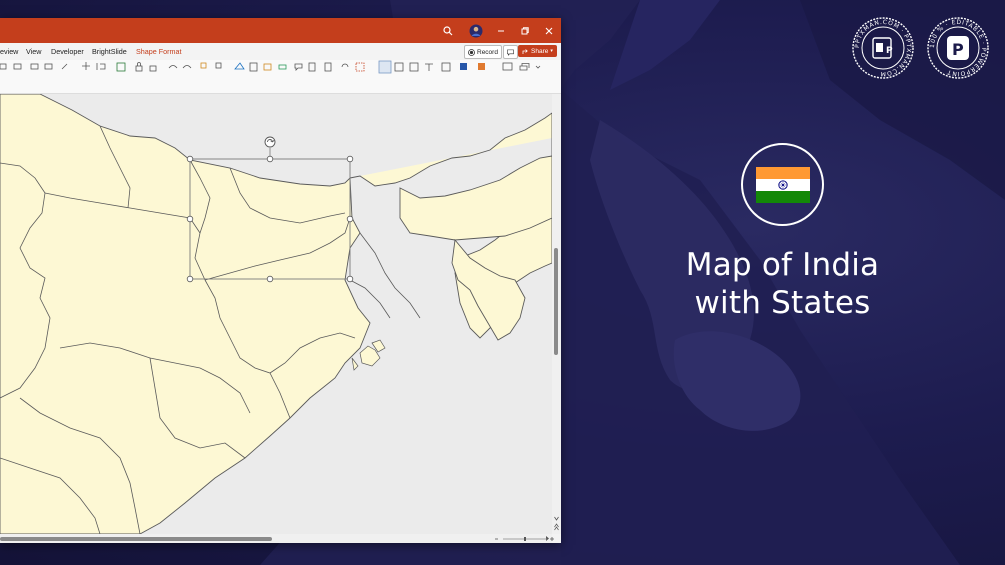 The width and height of the screenshot is (1005, 565). I want to click on minimize-icon, so click(501, 30).